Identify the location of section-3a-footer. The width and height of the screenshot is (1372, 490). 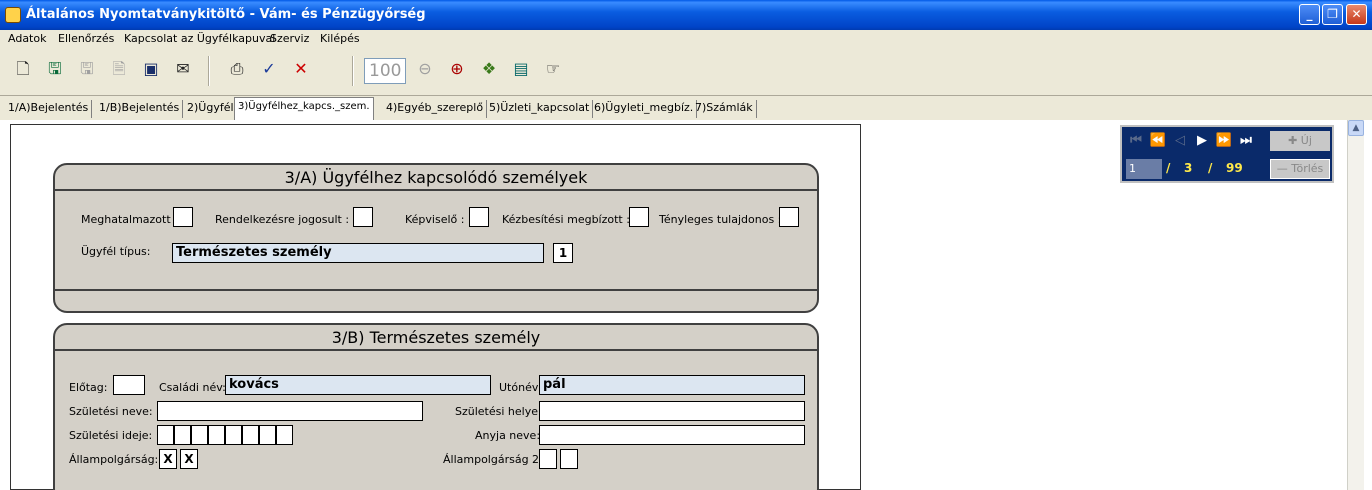
(436, 300).